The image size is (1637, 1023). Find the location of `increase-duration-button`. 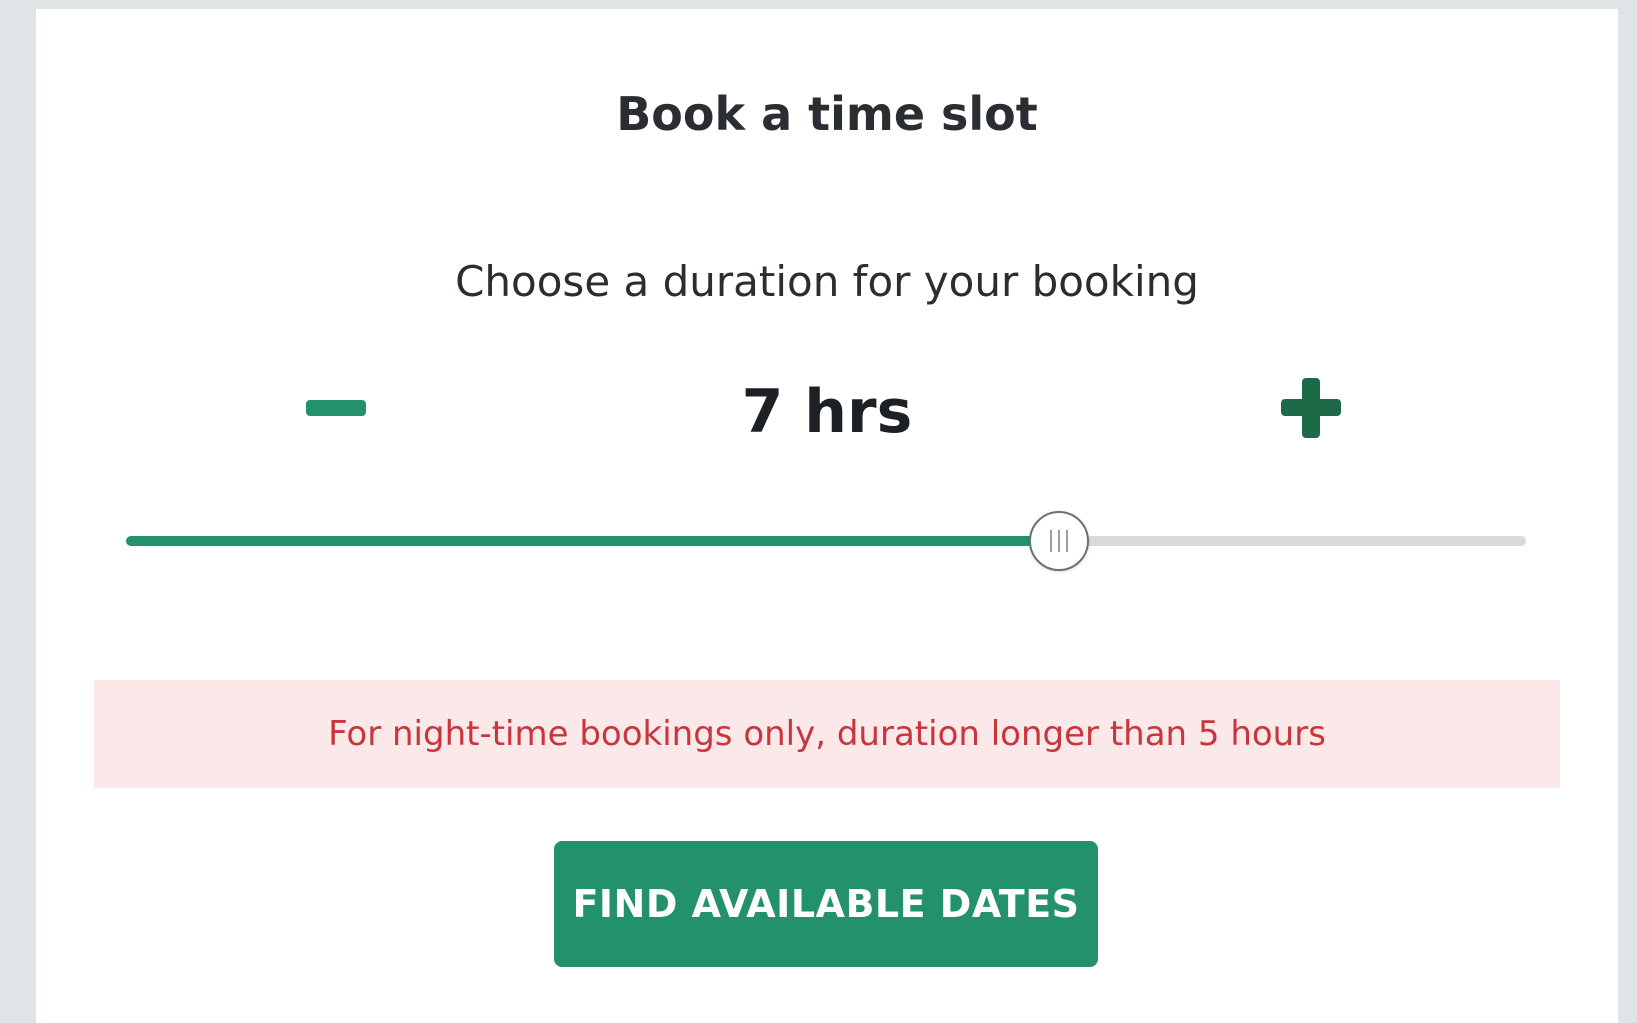

increase-duration-button is located at coordinates (1311, 407).